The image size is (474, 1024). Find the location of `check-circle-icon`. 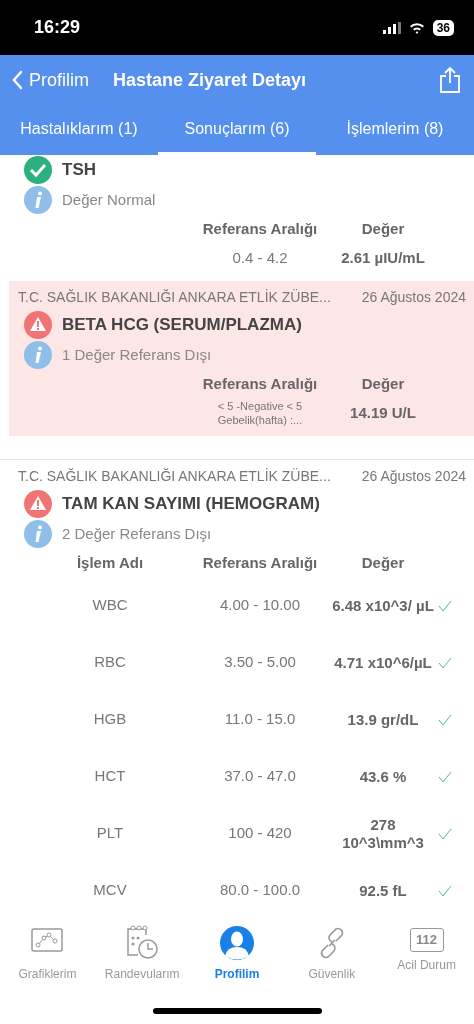

check-circle-icon is located at coordinates (38, 170).